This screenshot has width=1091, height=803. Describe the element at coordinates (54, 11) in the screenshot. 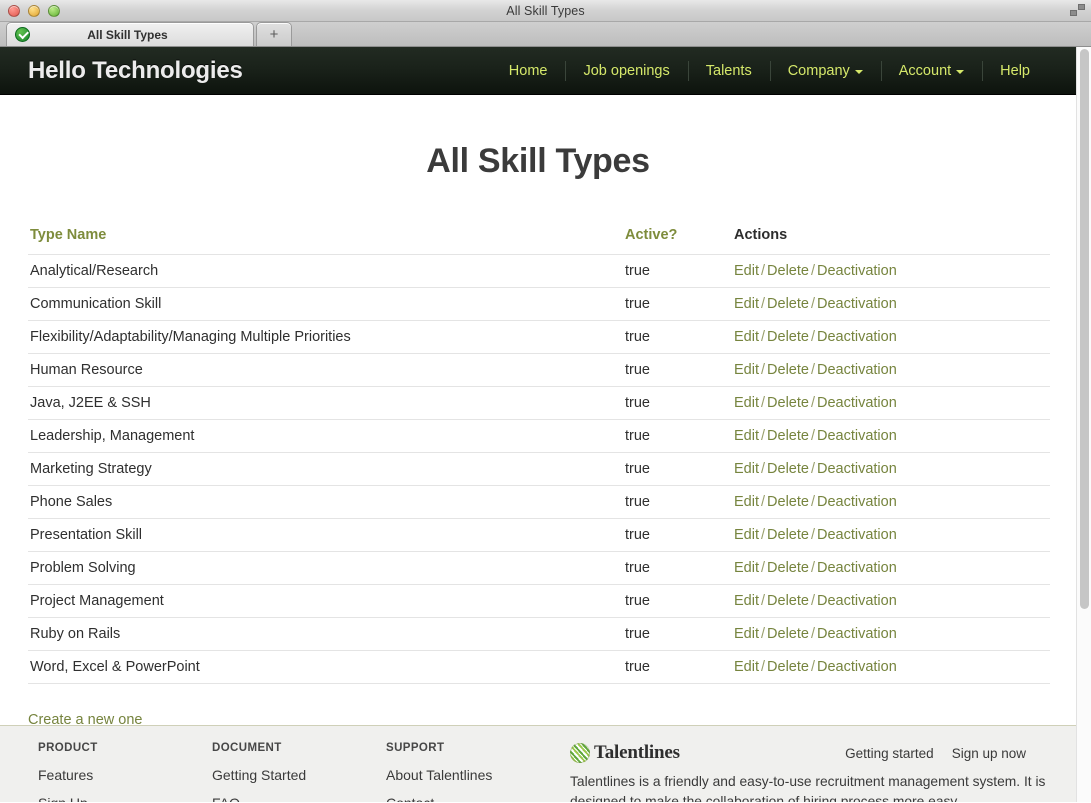

I see `maximize-window-button` at that location.